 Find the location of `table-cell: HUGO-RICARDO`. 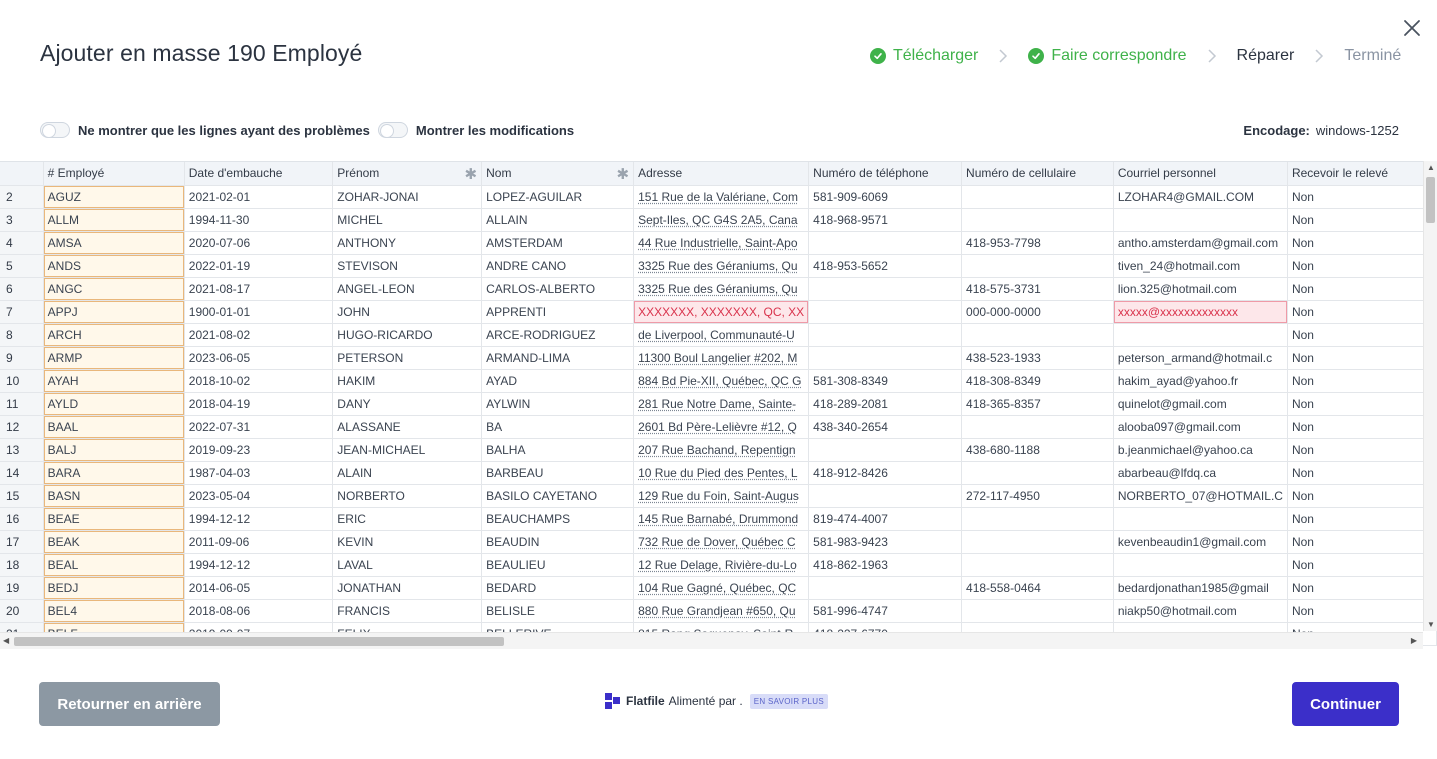

table-cell: HUGO-RICARDO is located at coordinates (407, 335).